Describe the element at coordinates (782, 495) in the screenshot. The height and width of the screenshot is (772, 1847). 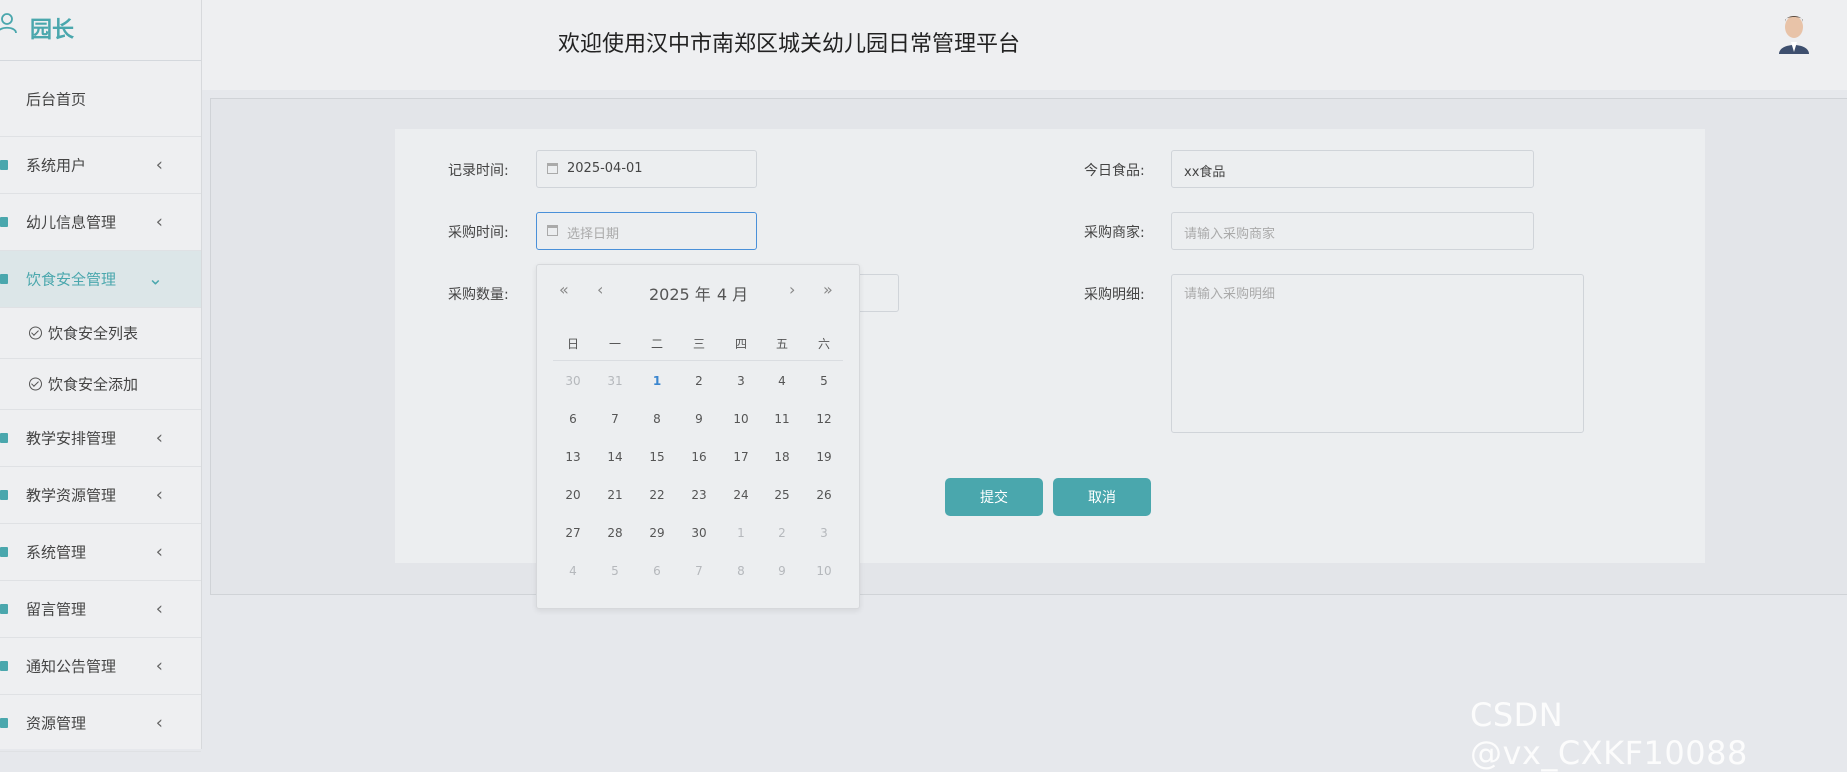
I see `calendar-day: 25` at that location.